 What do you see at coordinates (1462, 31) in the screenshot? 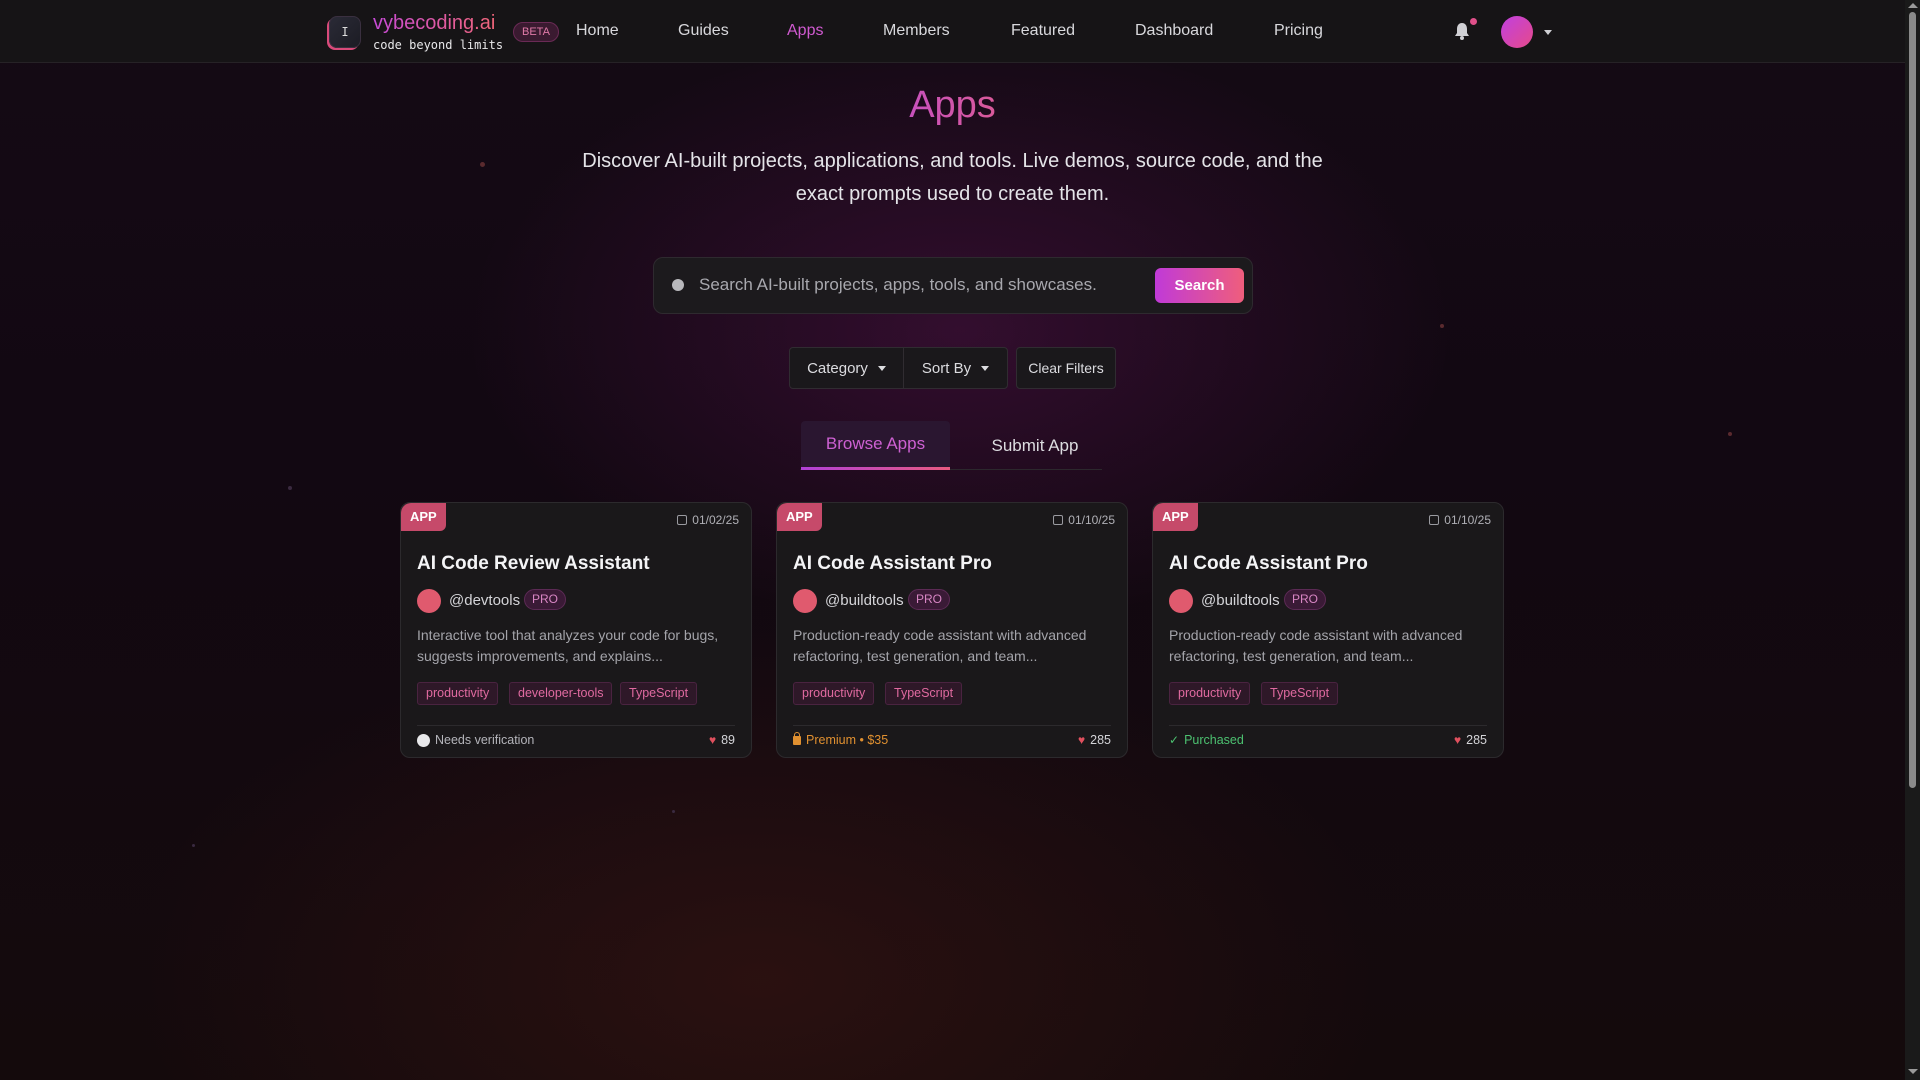
I see `bell-icon` at bounding box center [1462, 31].